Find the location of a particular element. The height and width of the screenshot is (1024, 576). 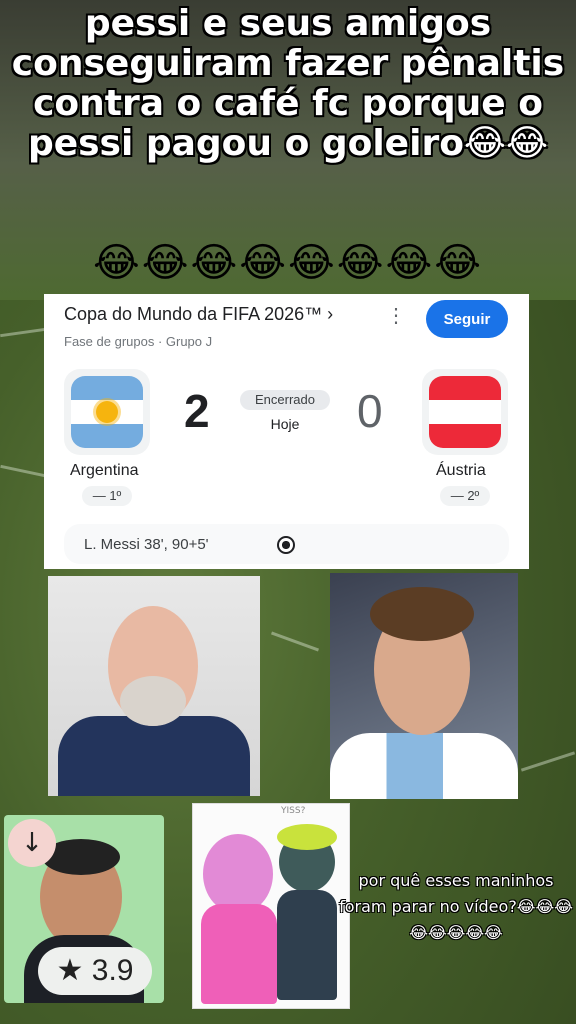

away-team-rank: — 2º is located at coordinates (465, 496).